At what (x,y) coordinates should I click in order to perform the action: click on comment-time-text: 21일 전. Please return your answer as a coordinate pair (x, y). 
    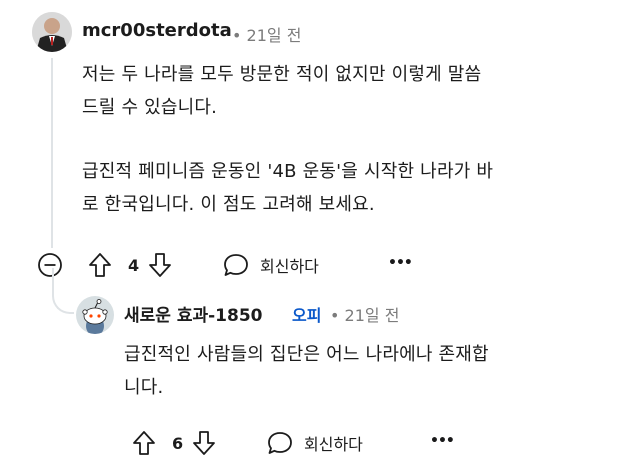
    Looking at the image, I should click on (274, 35).